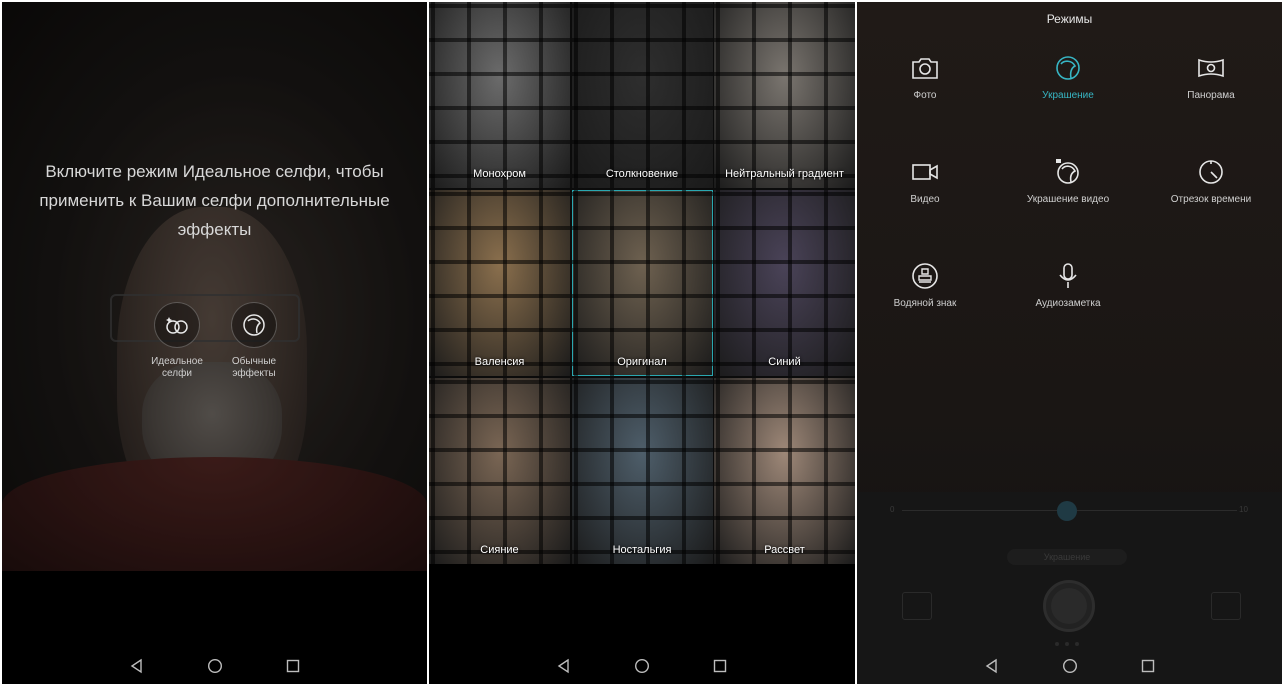  What do you see at coordinates (499, 95) in the screenshot?
I see `filter-tile-monochrome: Монохром` at bounding box center [499, 95].